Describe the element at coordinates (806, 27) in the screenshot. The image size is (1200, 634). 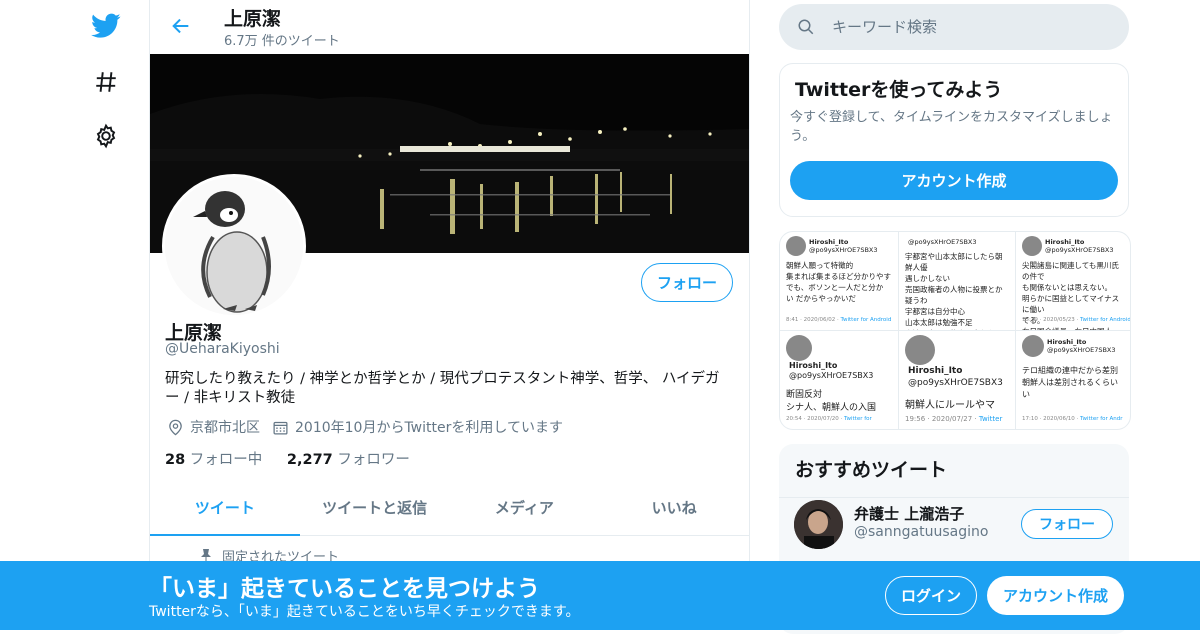
I see `search-icon` at that location.